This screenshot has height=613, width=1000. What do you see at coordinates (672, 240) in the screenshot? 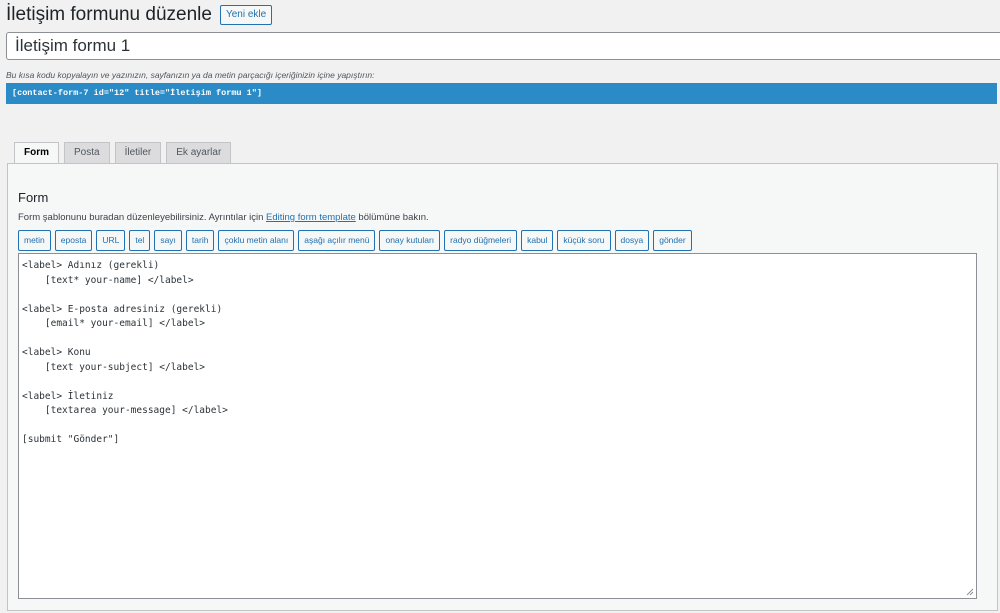
I see `tag-button-submit: gönder` at bounding box center [672, 240].